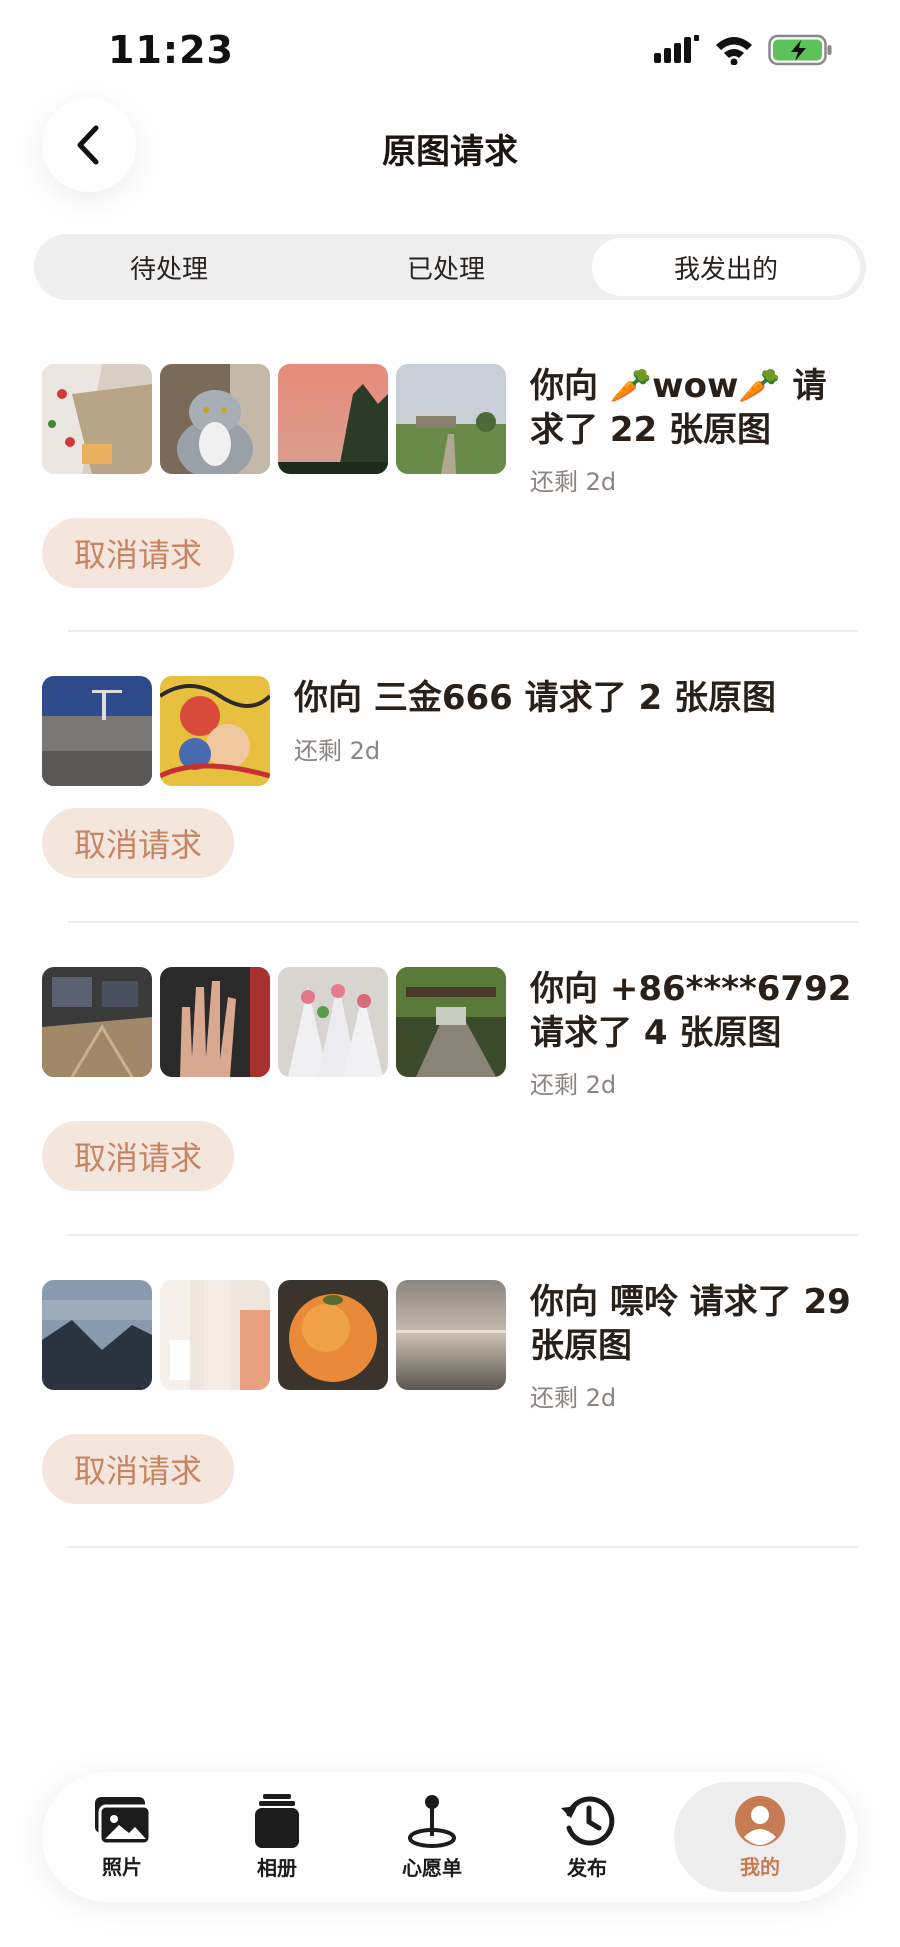  What do you see at coordinates (446, 267) in the screenshot?
I see `tab-processed: 已处理` at bounding box center [446, 267].